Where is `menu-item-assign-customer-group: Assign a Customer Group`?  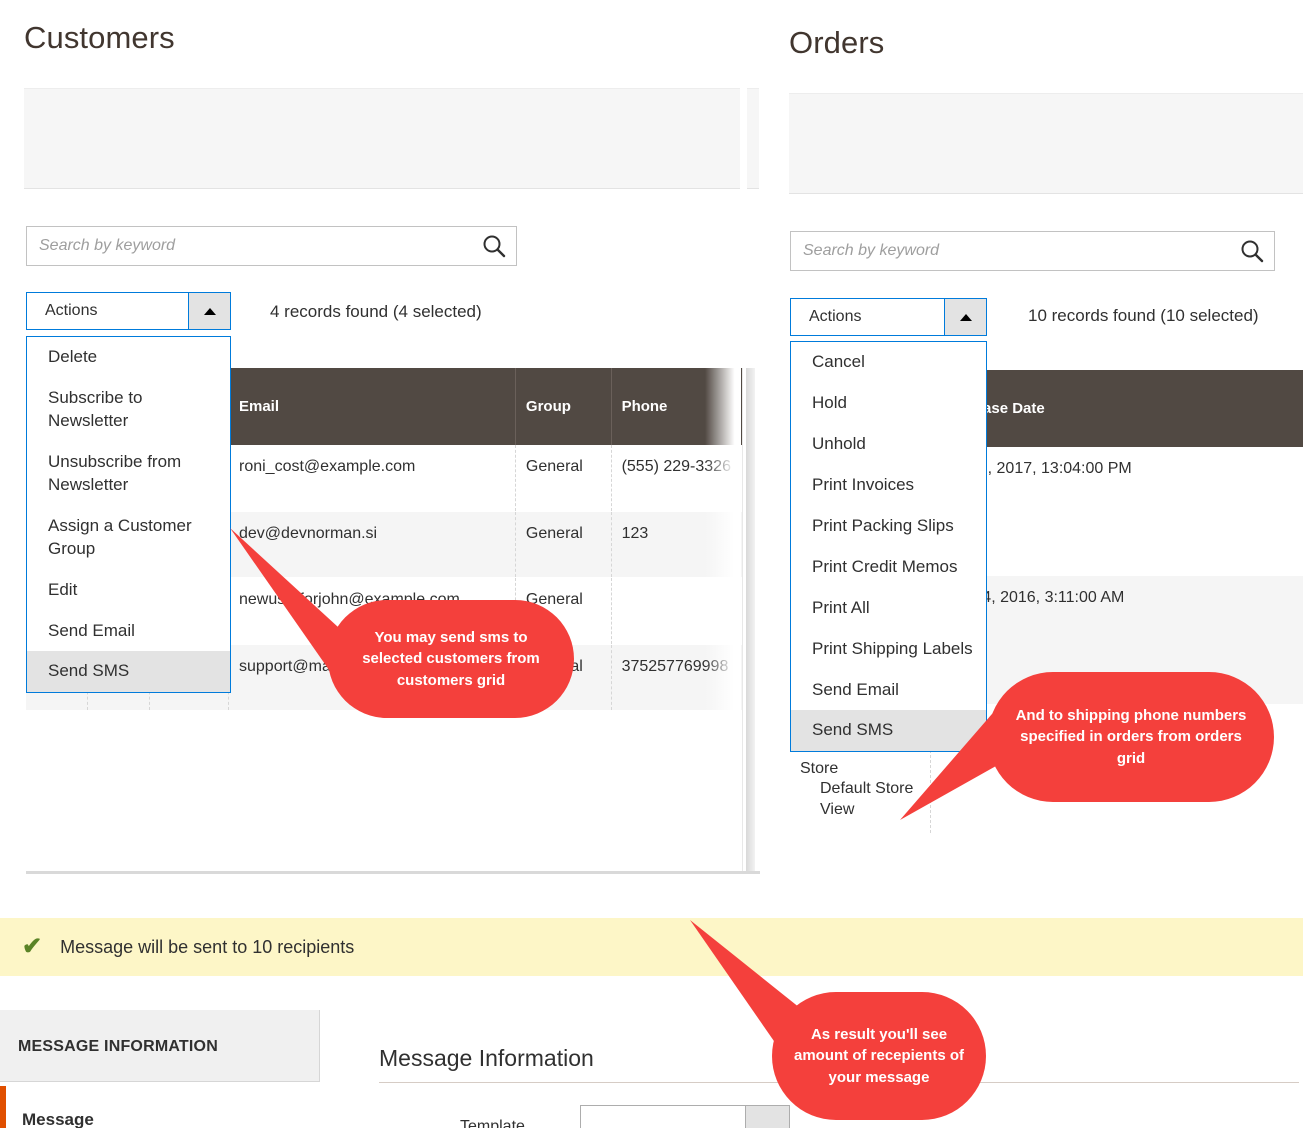 menu-item-assign-customer-group: Assign a Customer Group is located at coordinates (128, 538).